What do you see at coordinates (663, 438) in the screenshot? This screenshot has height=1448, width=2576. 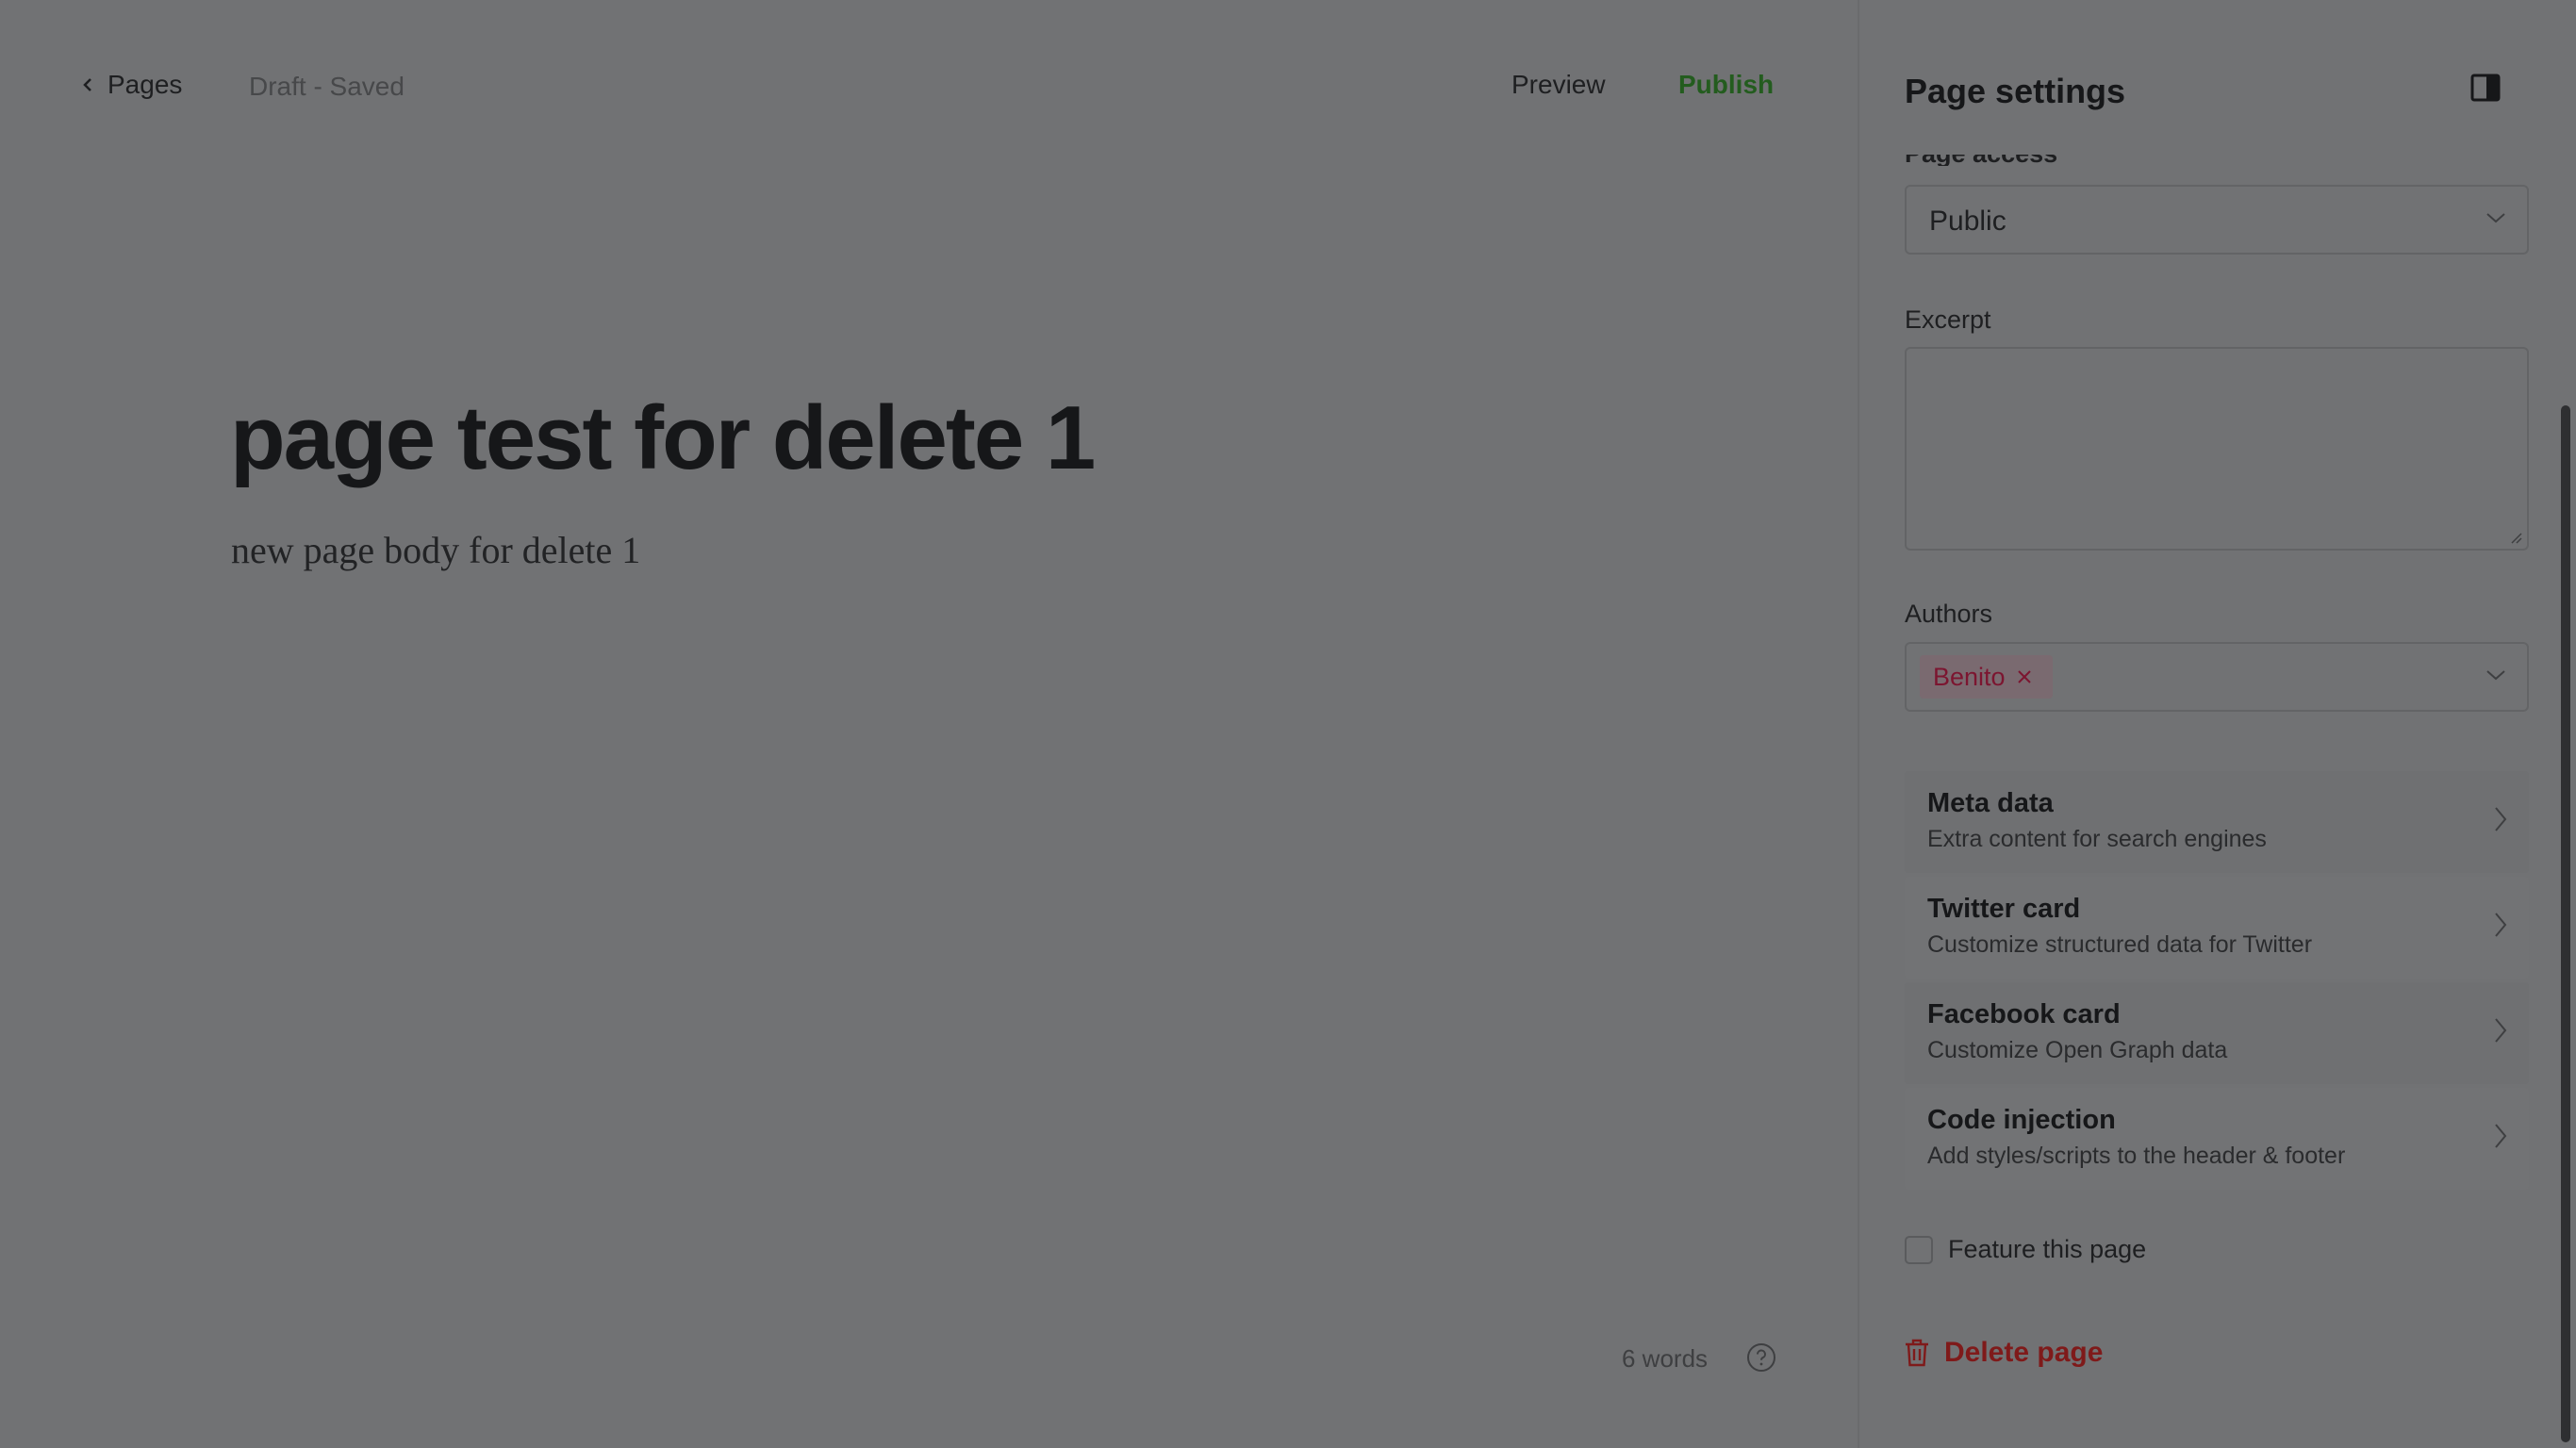 I see `page-title: page test for delete 1` at bounding box center [663, 438].